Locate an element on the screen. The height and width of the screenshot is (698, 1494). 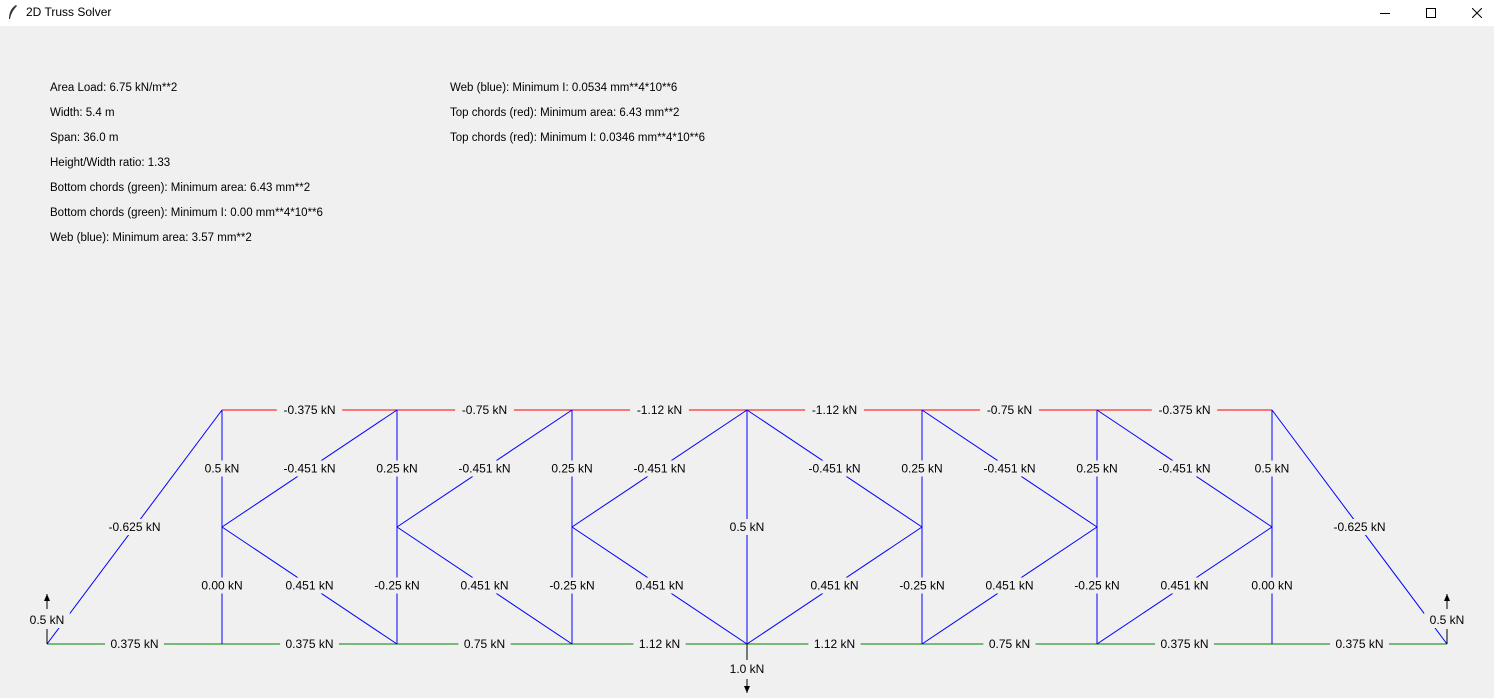
load-label: 1.0 kN is located at coordinates (747, 669).